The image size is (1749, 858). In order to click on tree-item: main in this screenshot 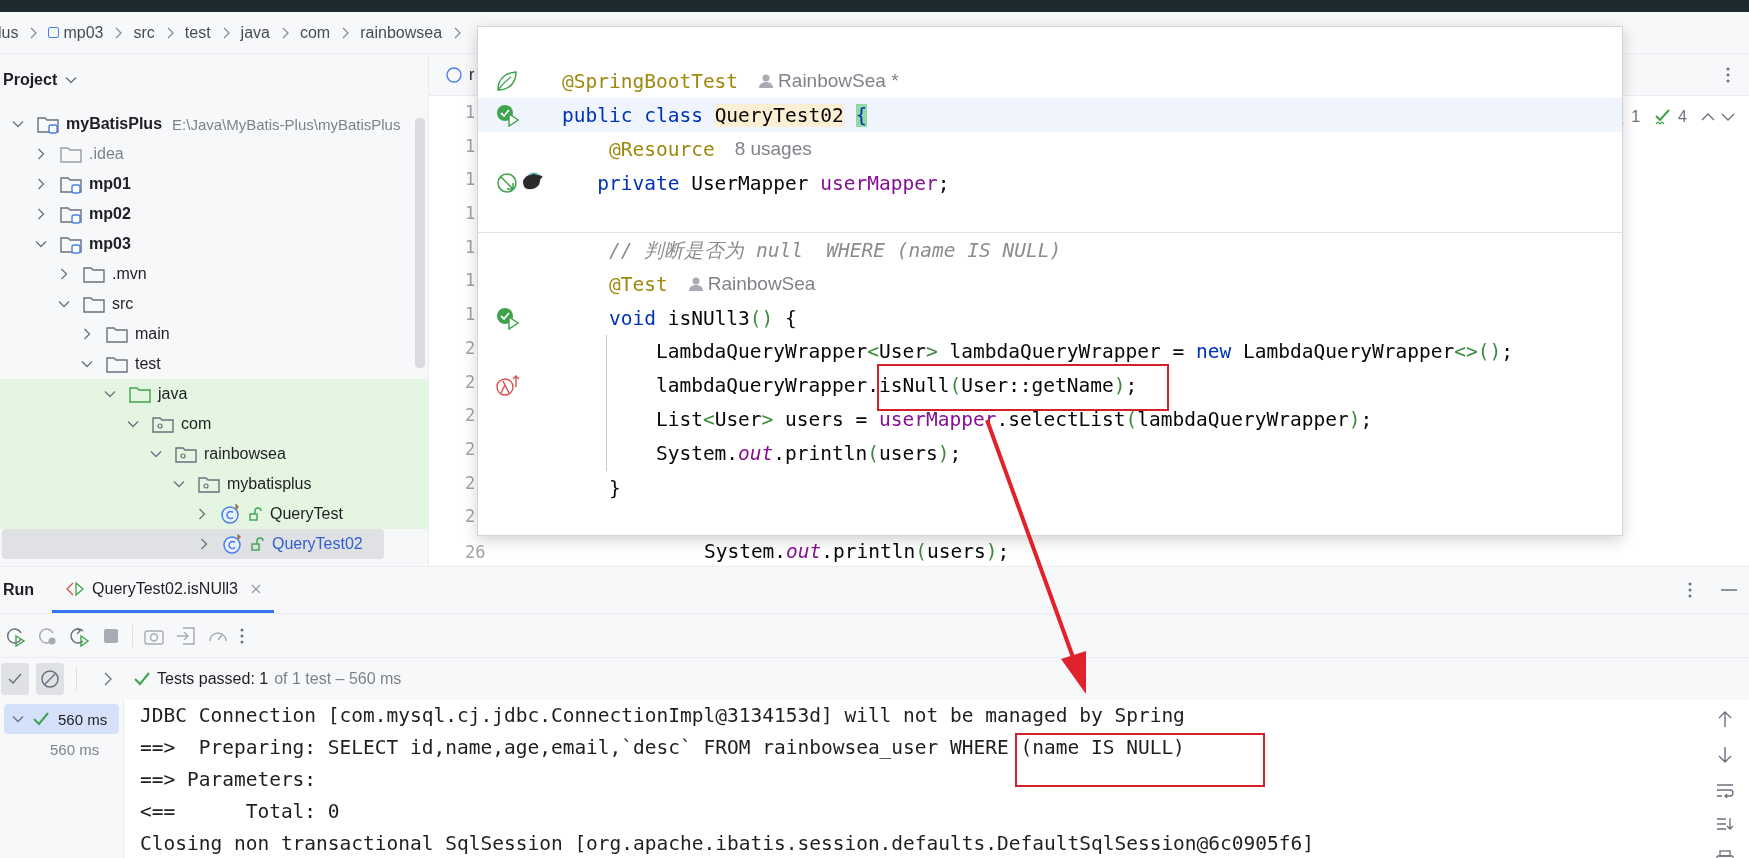, I will do `click(214, 334)`.